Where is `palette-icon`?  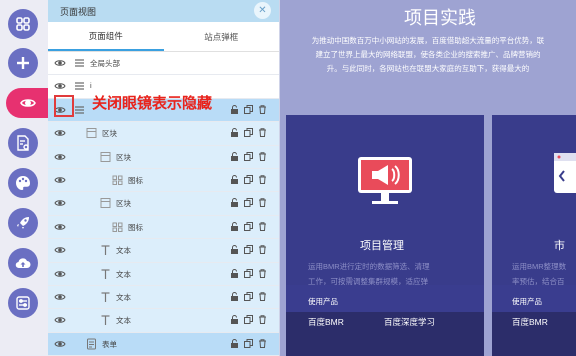
palette-icon is located at coordinates (23, 183).